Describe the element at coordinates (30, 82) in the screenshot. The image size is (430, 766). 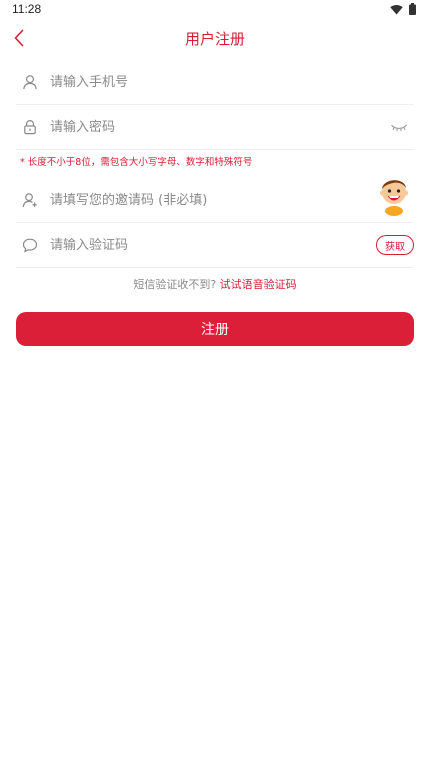
I see `user-icon` at that location.